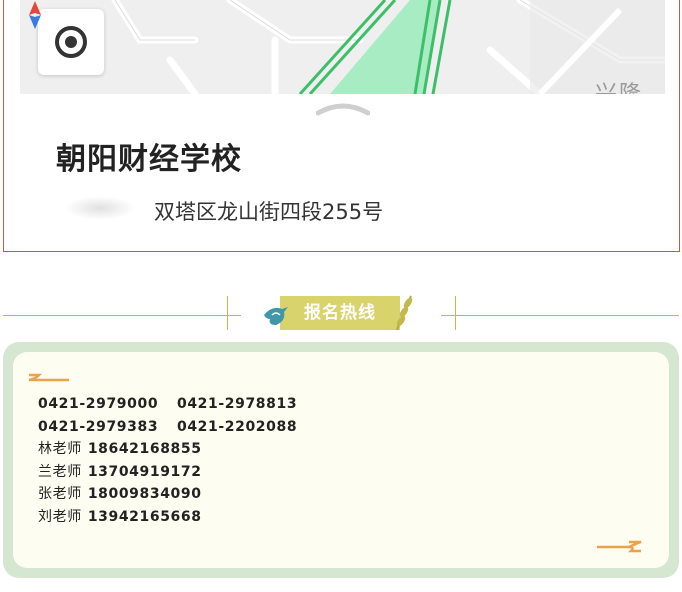 The image size is (682, 592). I want to click on teacher-row: 兰老师 13704919172, so click(167, 472).